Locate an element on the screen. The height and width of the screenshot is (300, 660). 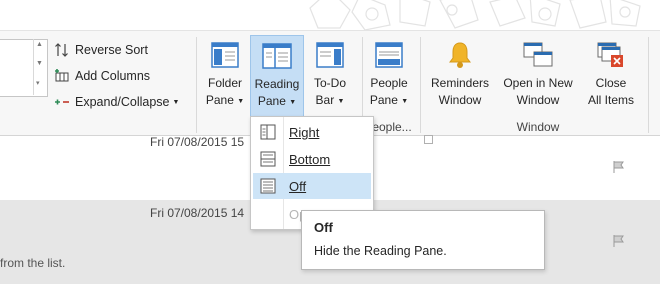
folder-pane-label-line2: Pane is located at coordinates (219, 100).